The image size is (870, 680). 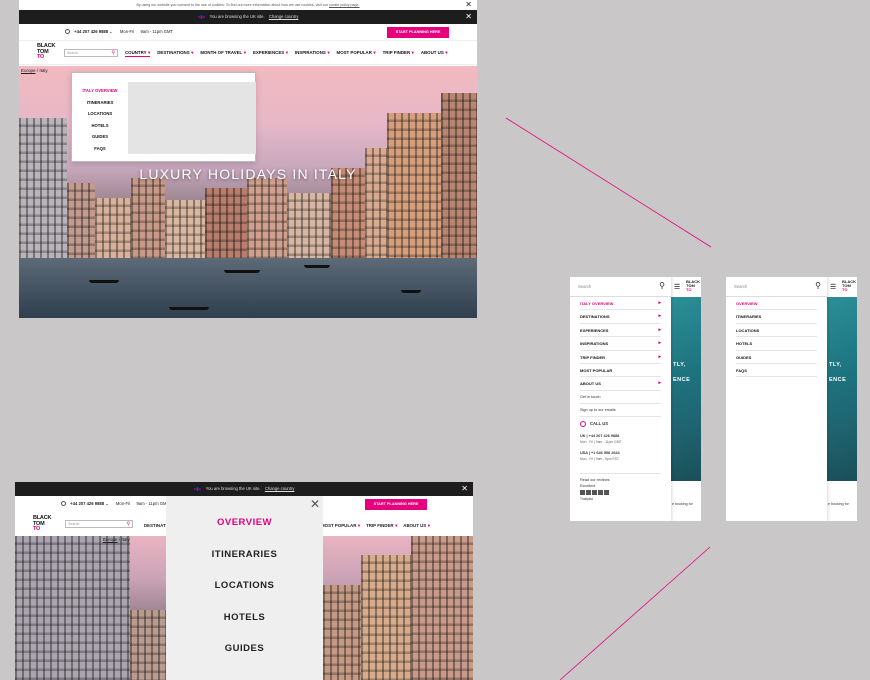 I want to click on get-in-touch-link: Get in touch, so click(x=620, y=397).